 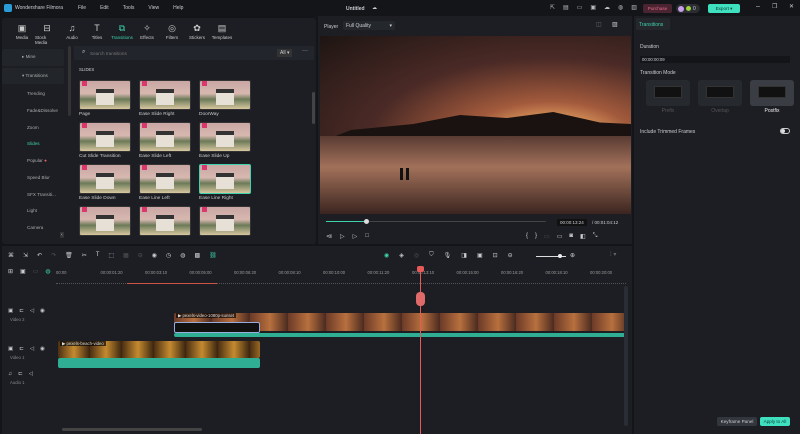 What do you see at coordinates (607, 7) in the screenshot?
I see `cloud-upload-icon: ☁` at bounding box center [607, 7].